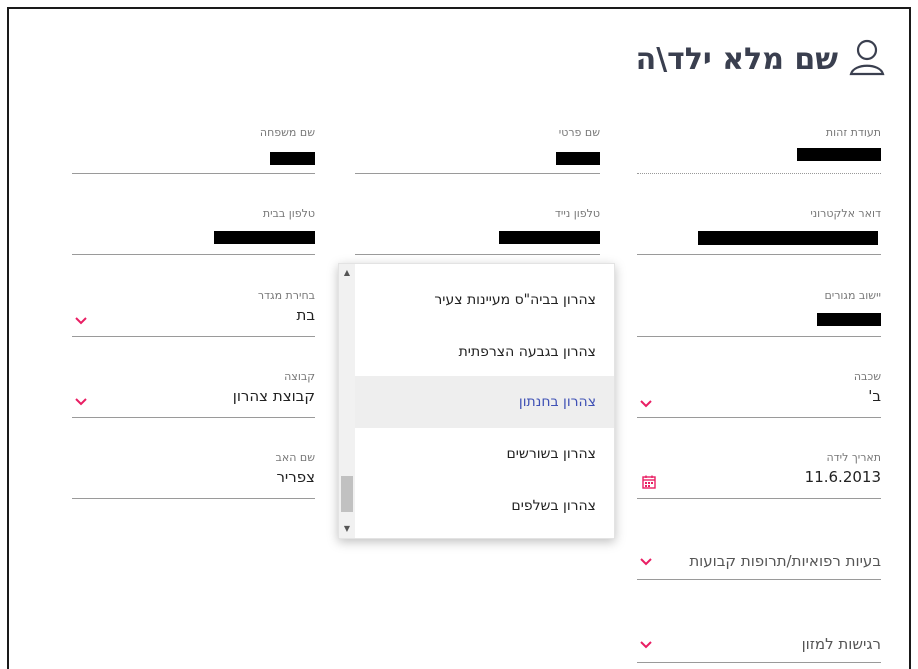  What do you see at coordinates (484, 506) in the screenshot?
I see `dropdown-option: צהרון בשלפים` at bounding box center [484, 506].